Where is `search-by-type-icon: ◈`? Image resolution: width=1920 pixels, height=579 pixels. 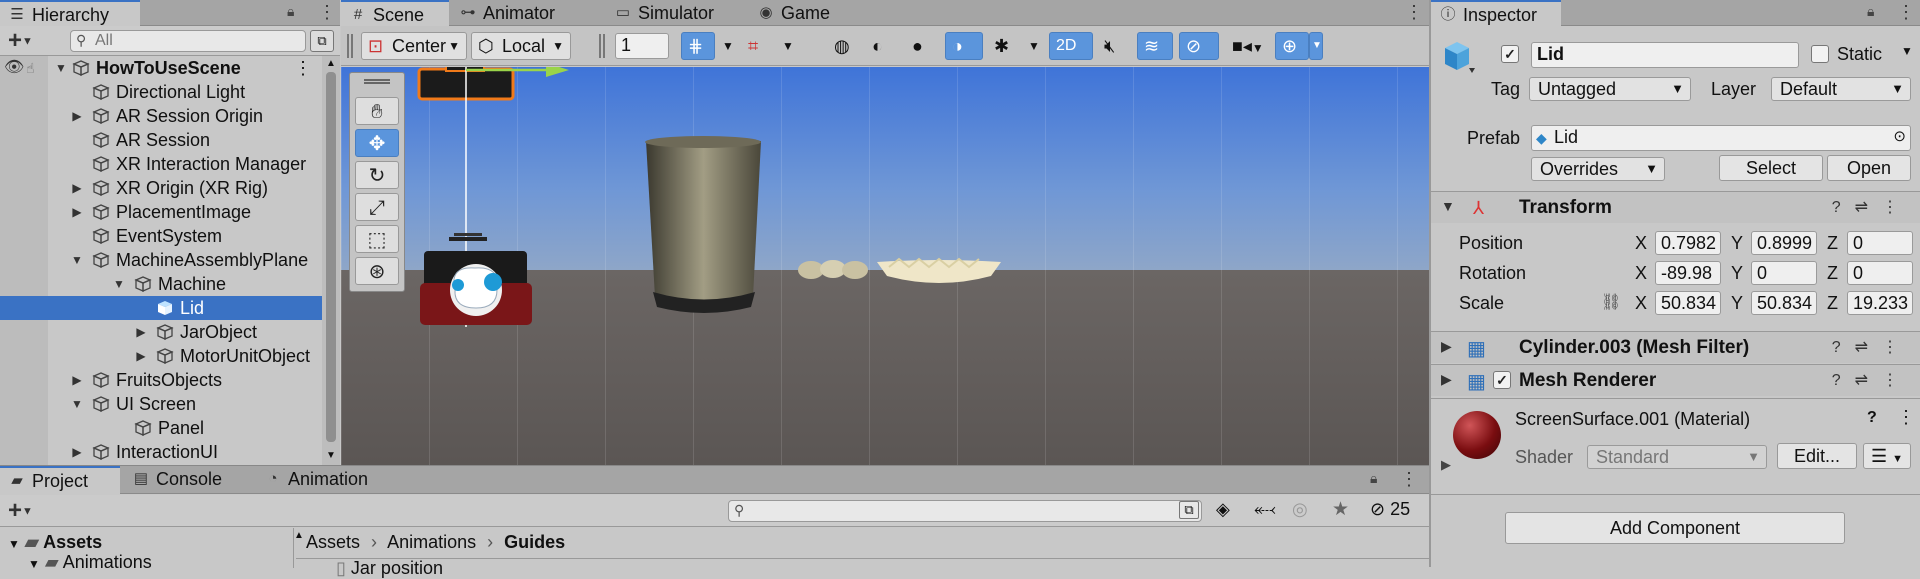
search-by-type-icon: ◈ is located at coordinates (1223, 509).